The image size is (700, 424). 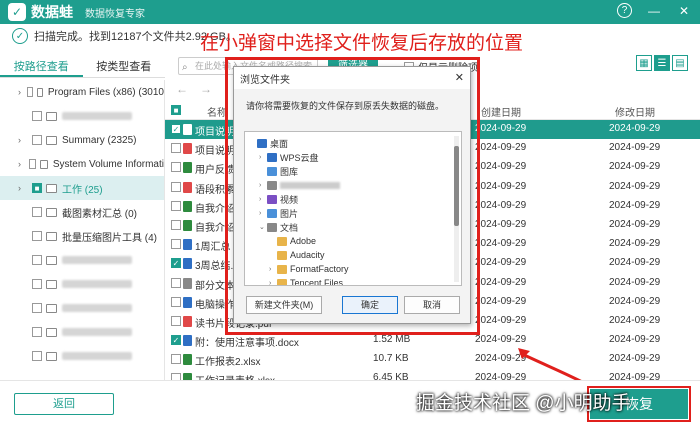 I want to click on minimize-icon: —, so click(x=654, y=11).